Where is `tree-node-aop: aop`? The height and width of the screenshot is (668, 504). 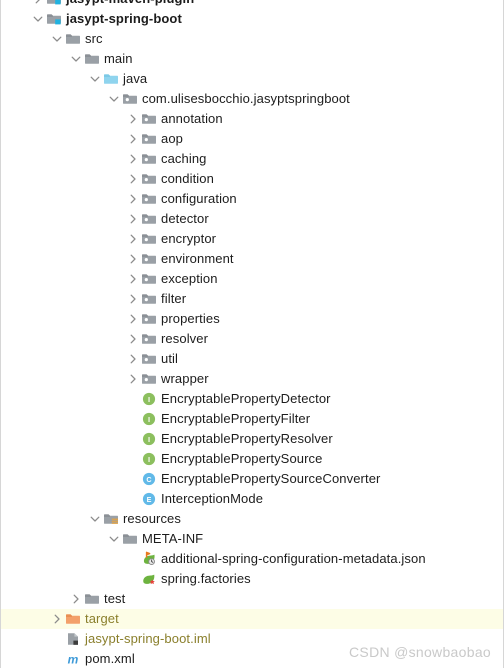
tree-node-aop: aop is located at coordinates (252, 139).